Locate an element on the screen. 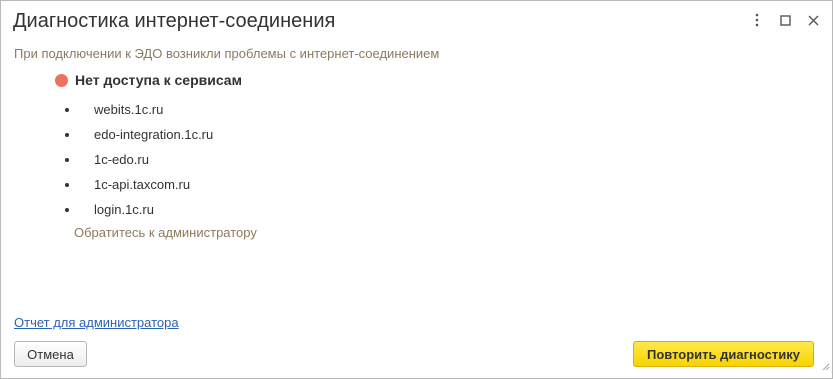 The image size is (833, 379). maximize-button is located at coordinates (785, 22).